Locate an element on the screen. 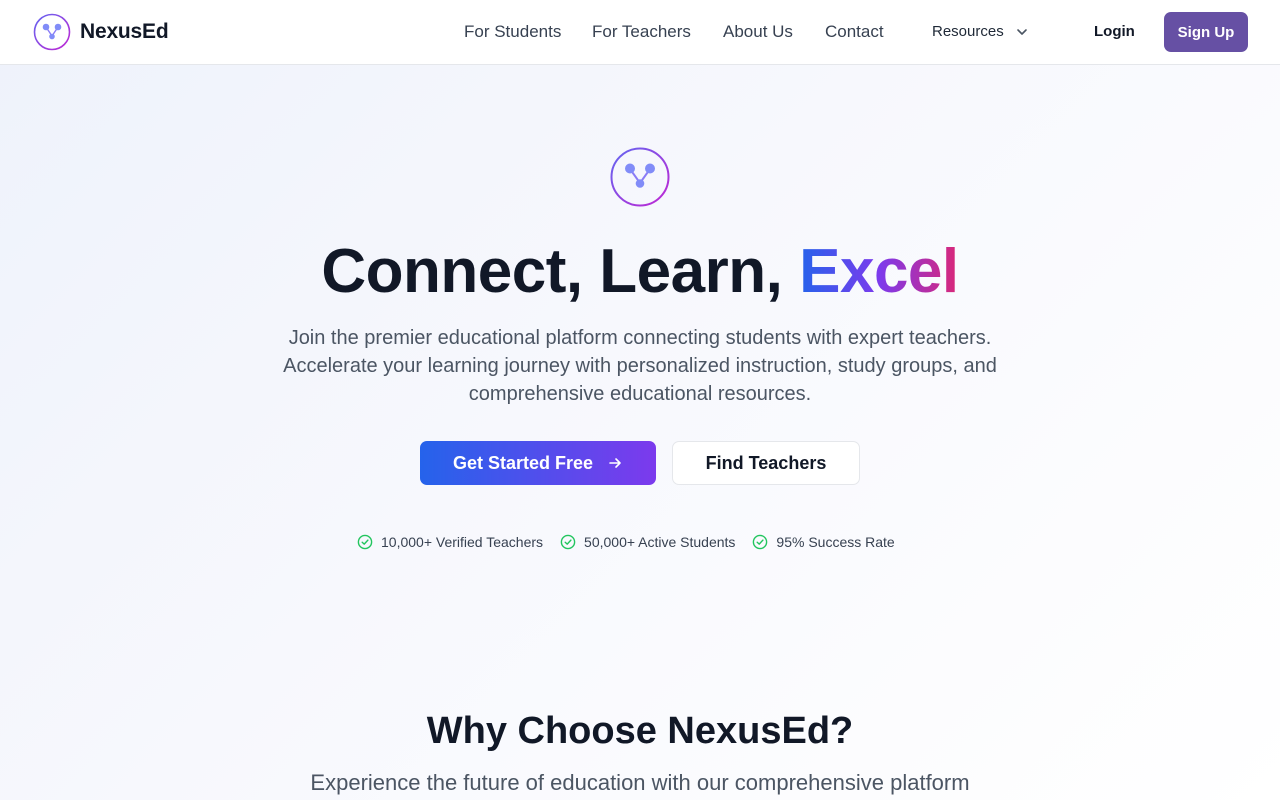 Image resolution: width=1280 pixels, height=800 pixels. stat-item: 95% Success Rate is located at coordinates (823, 542).